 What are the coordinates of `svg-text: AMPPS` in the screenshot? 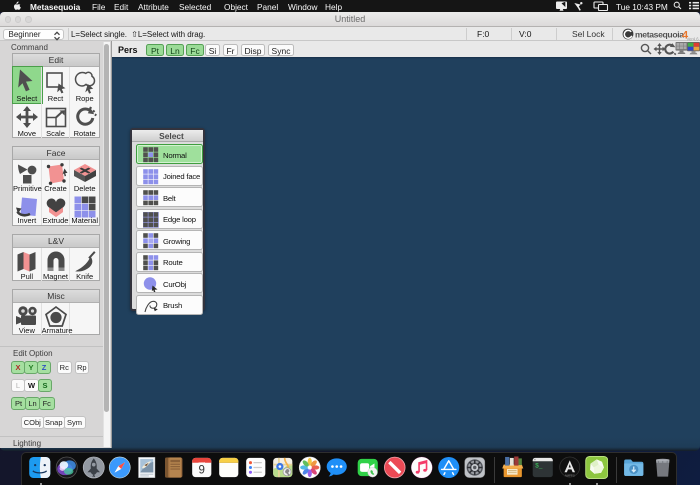 It's located at (569, 475).